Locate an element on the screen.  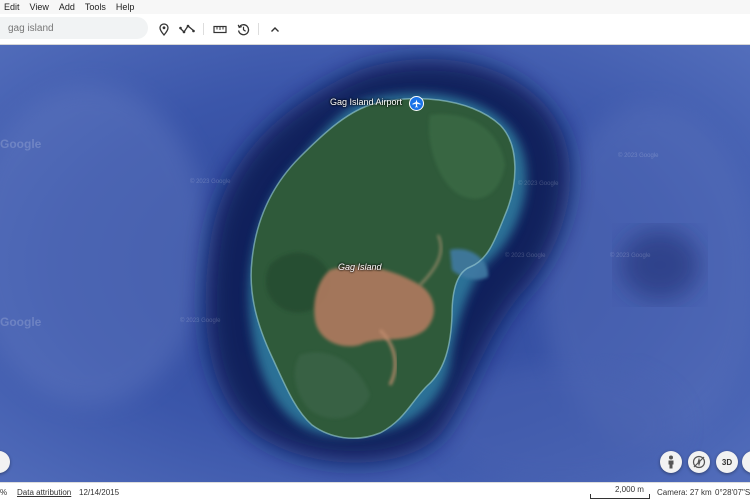
camera-altitude: Camera: 27 km is located at coordinates (684, 492).